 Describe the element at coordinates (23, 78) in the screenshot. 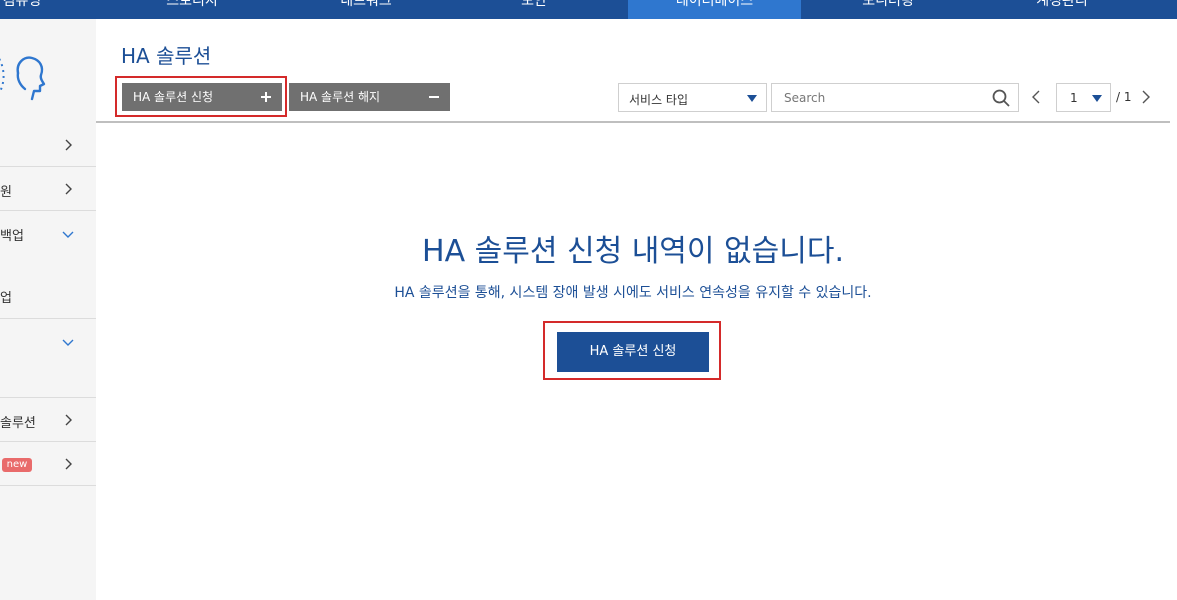

I see `head-logo-icon` at that location.